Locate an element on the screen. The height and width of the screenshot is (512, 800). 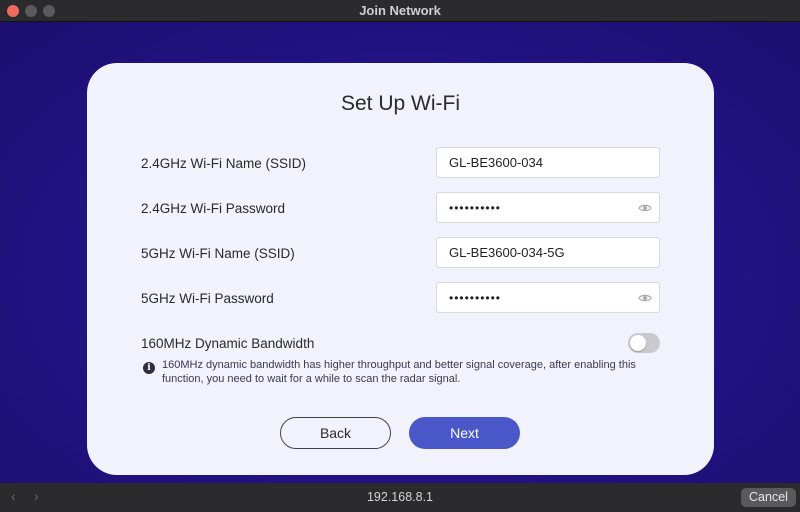
password-5-value: •••••••••• is located at coordinates (475, 297).